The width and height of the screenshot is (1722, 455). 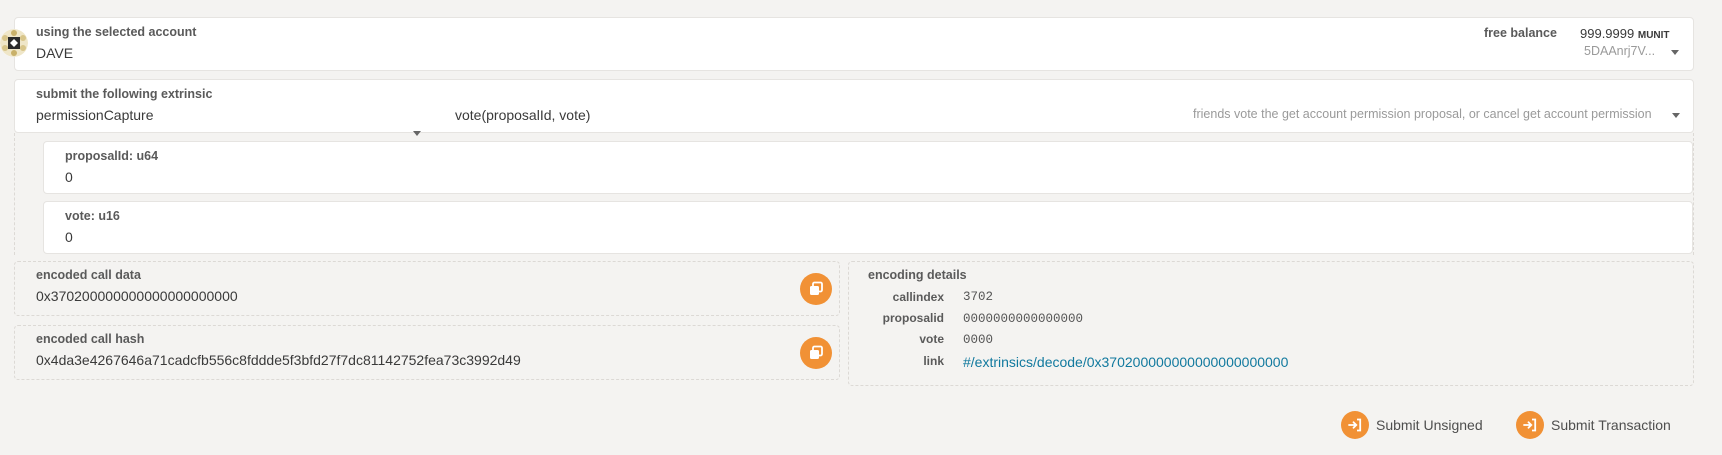 What do you see at coordinates (55, 53) in the screenshot?
I see `account-name: DAVE` at bounding box center [55, 53].